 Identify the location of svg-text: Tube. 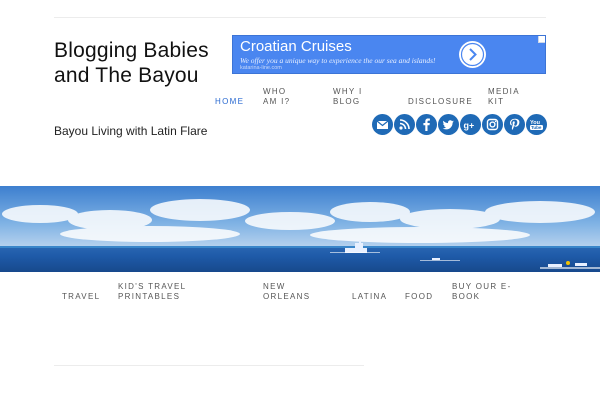
(536, 127).